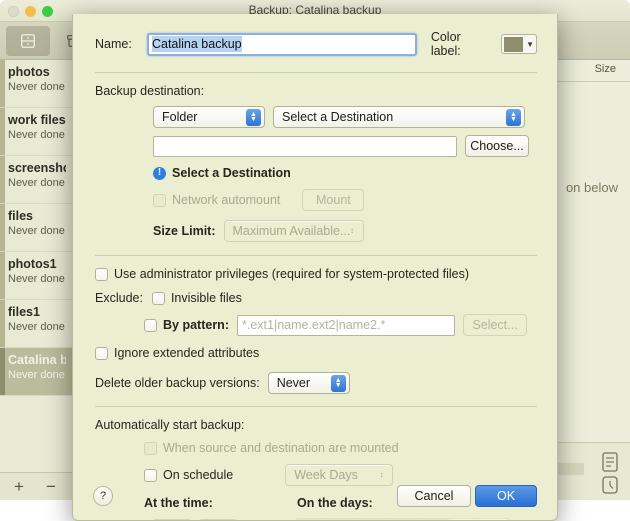 The height and width of the screenshot is (521, 630). What do you see at coordinates (51, 487) in the screenshot?
I see `remove-task-button: −` at bounding box center [51, 487].